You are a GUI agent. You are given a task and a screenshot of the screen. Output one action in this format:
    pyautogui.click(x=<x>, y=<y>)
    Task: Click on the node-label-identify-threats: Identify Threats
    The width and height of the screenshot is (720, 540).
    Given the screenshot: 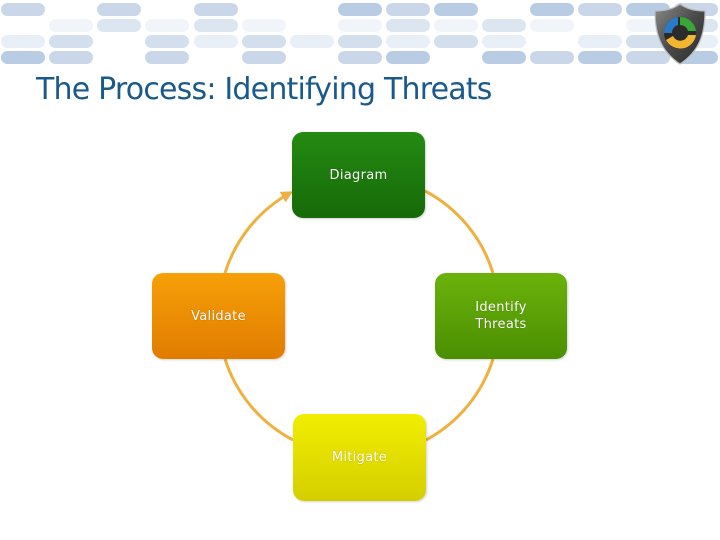 What is the action you would take?
    pyautogui.click(x=501, y=316)
    